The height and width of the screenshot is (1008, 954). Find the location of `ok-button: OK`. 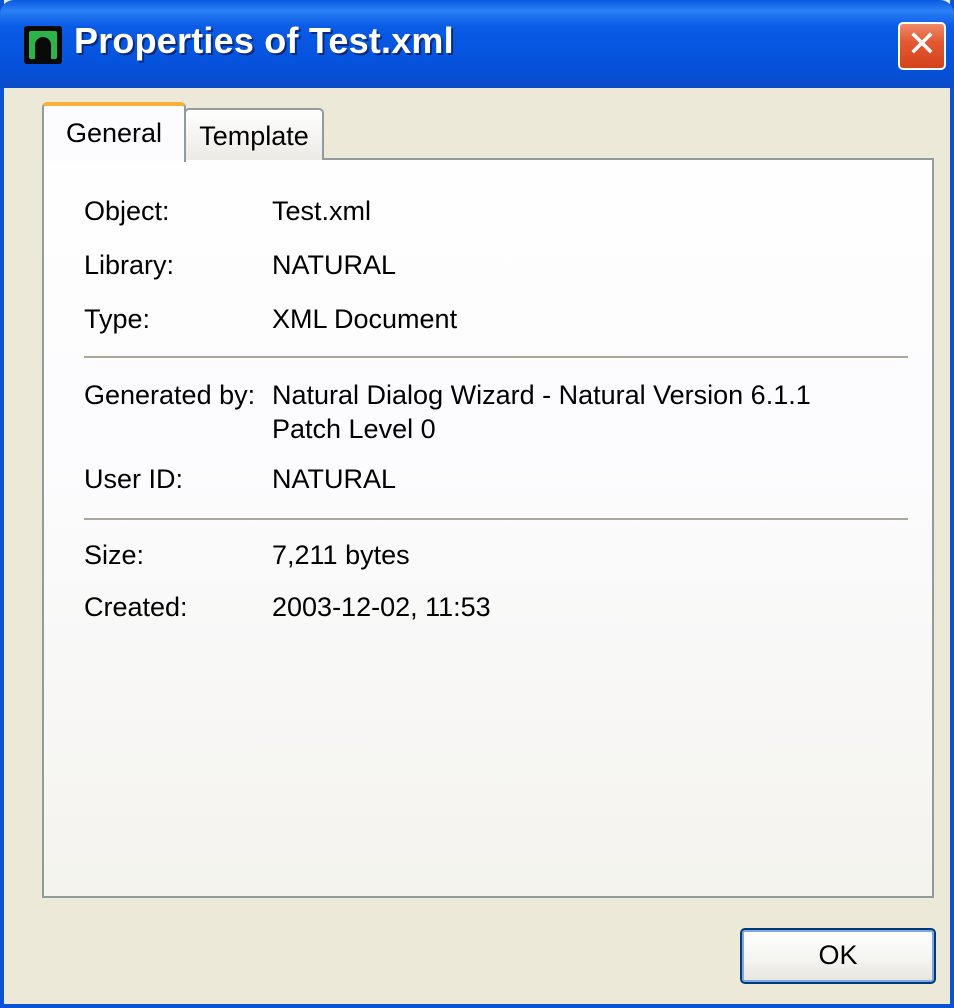

ok-button: OK is located at coordinates (838, 956).